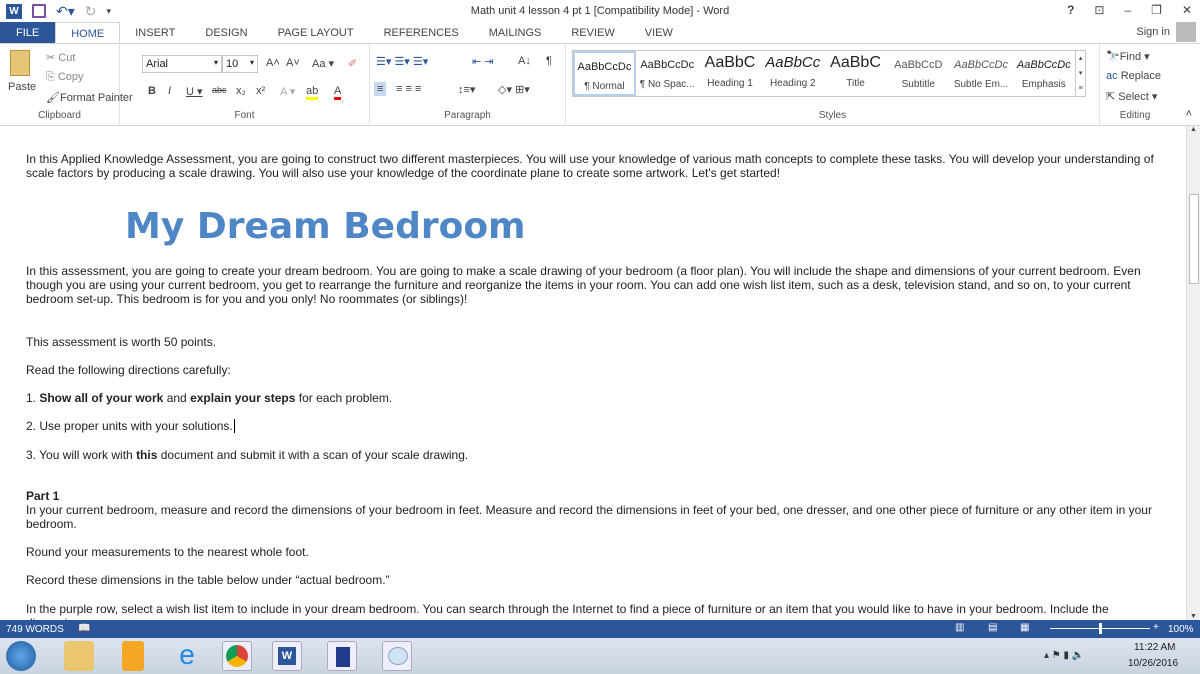 The height and width of the screenshot is (674, 1200). What do you see at coordinates (1156, 10) in the screenshot?
I see `restore-button: ❐` at bounding box center [1156, 10].